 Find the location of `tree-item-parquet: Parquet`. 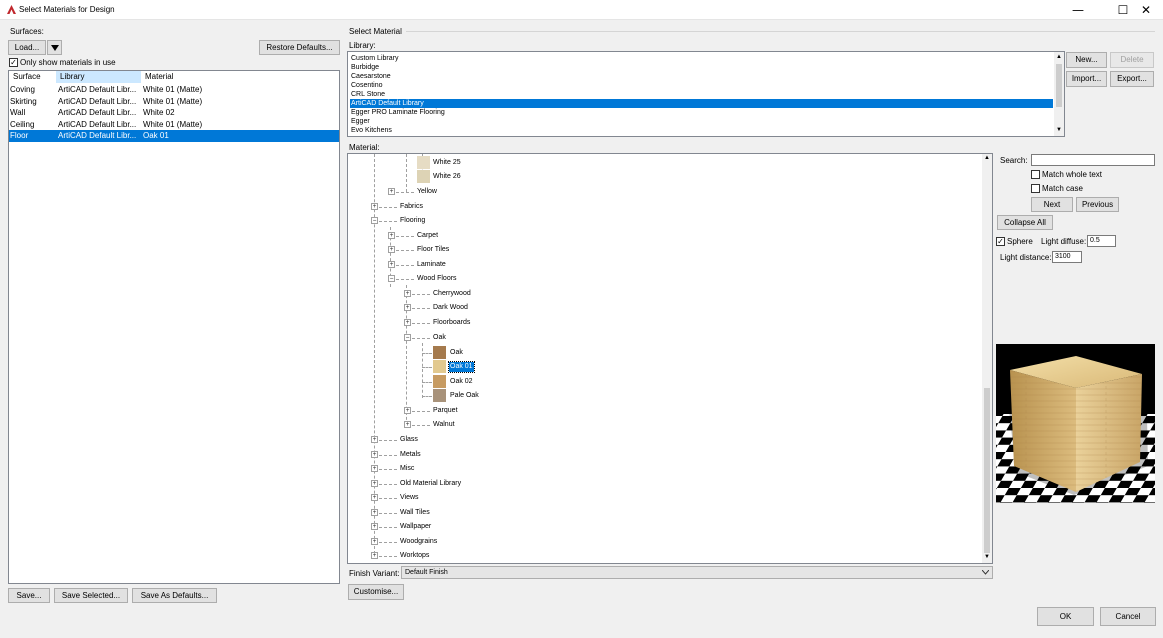

tree-item-parquet: Parquet is located at coordinates (445, 411).